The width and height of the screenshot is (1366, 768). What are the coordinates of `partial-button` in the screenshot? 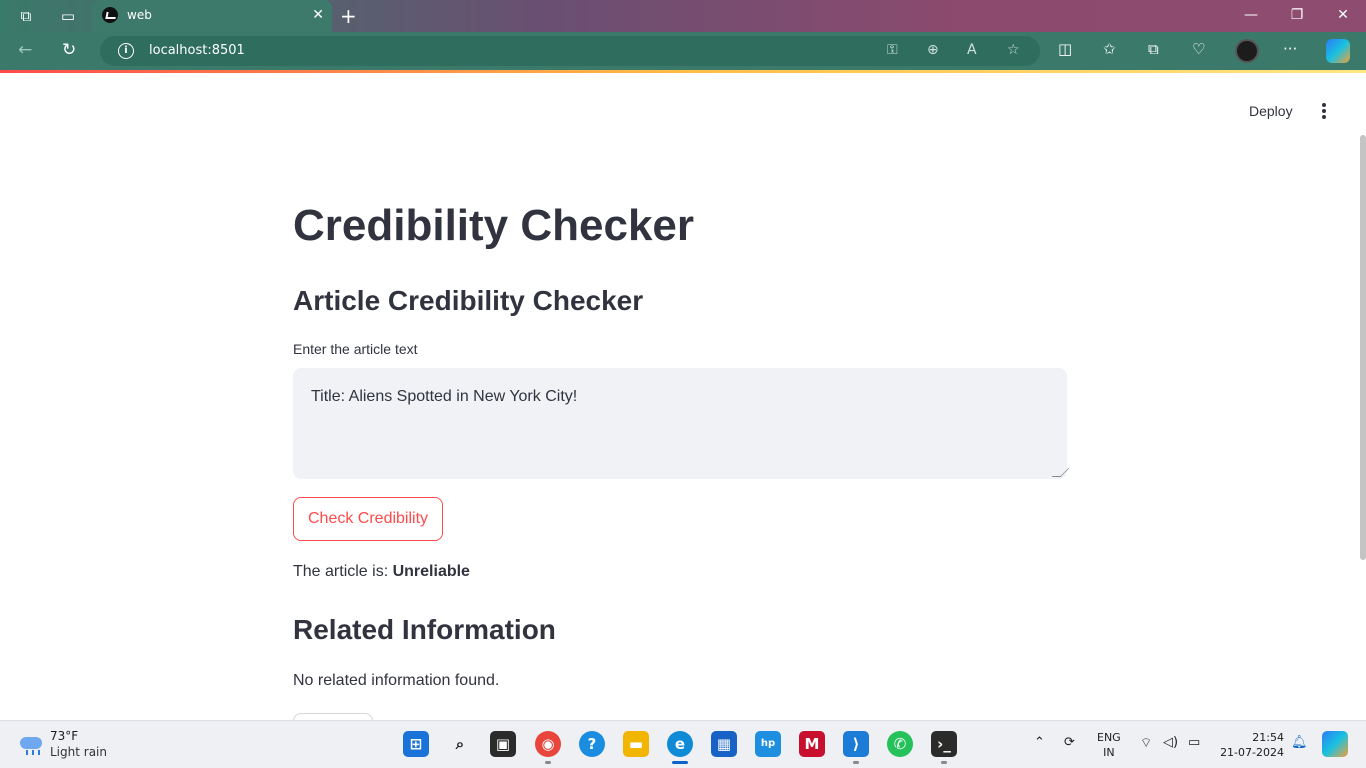 It's located at (333, 716).